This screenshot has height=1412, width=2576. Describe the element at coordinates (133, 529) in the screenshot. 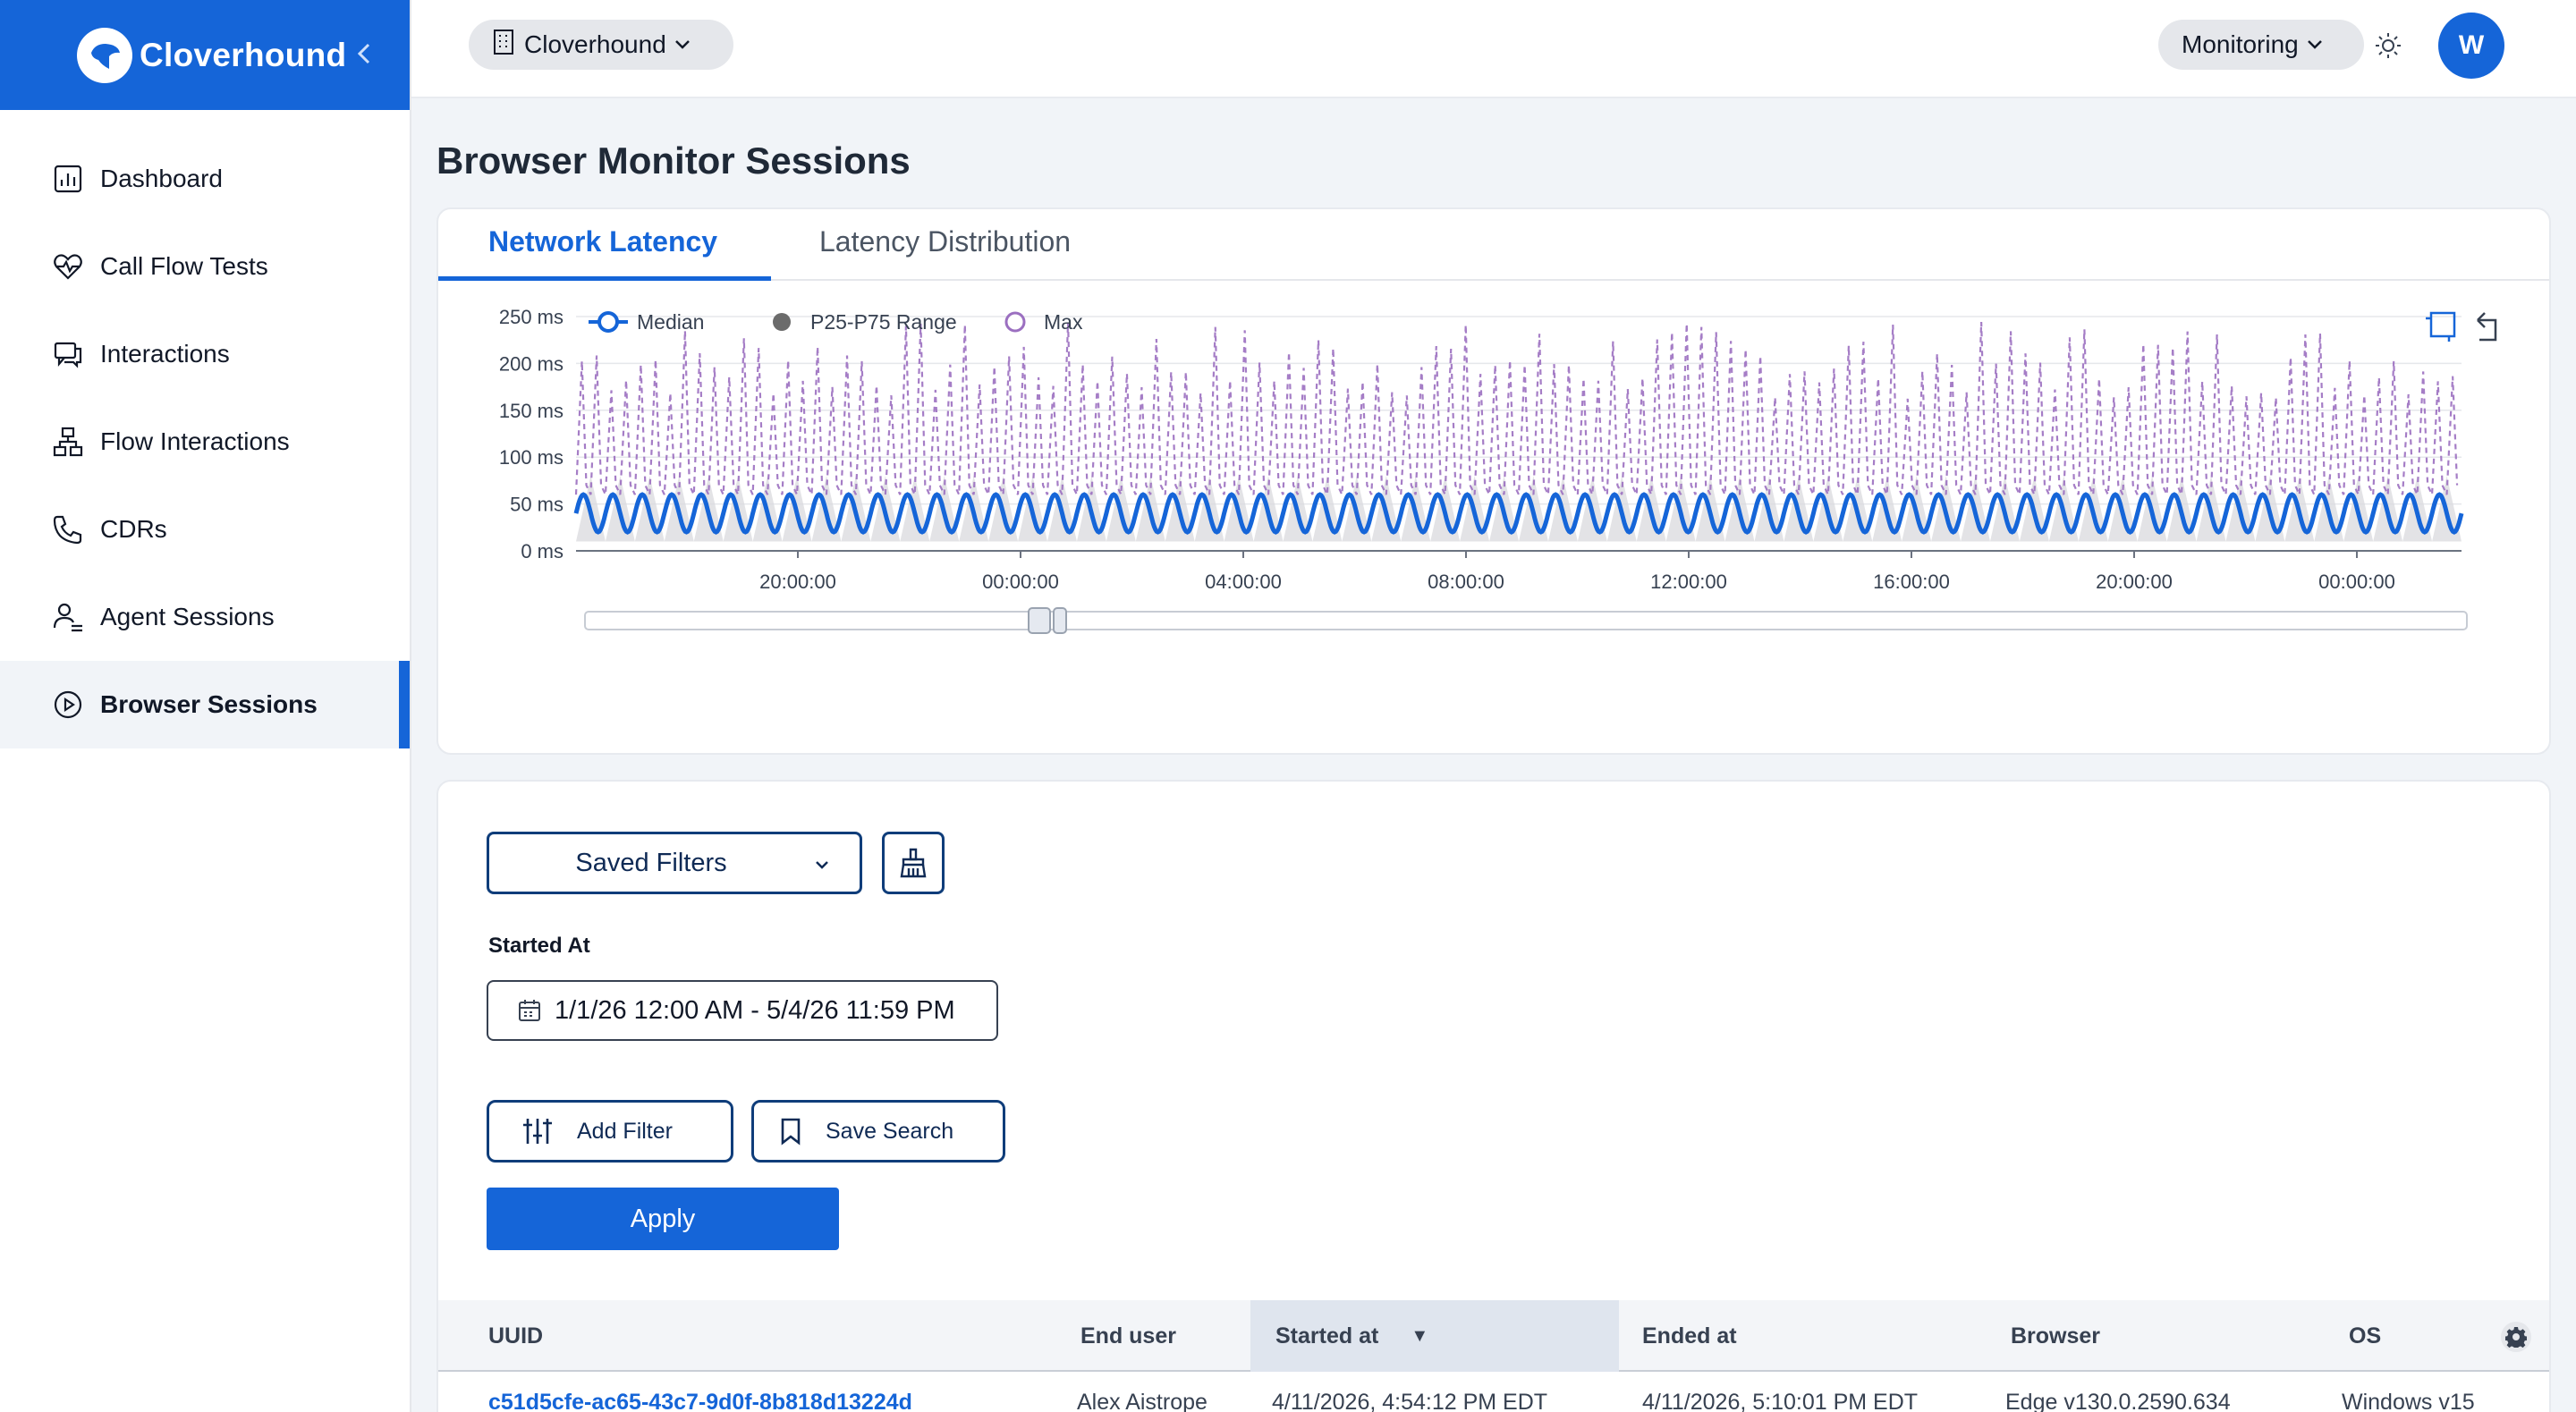

I see `sidebar-item-label: CDRs` at that location.